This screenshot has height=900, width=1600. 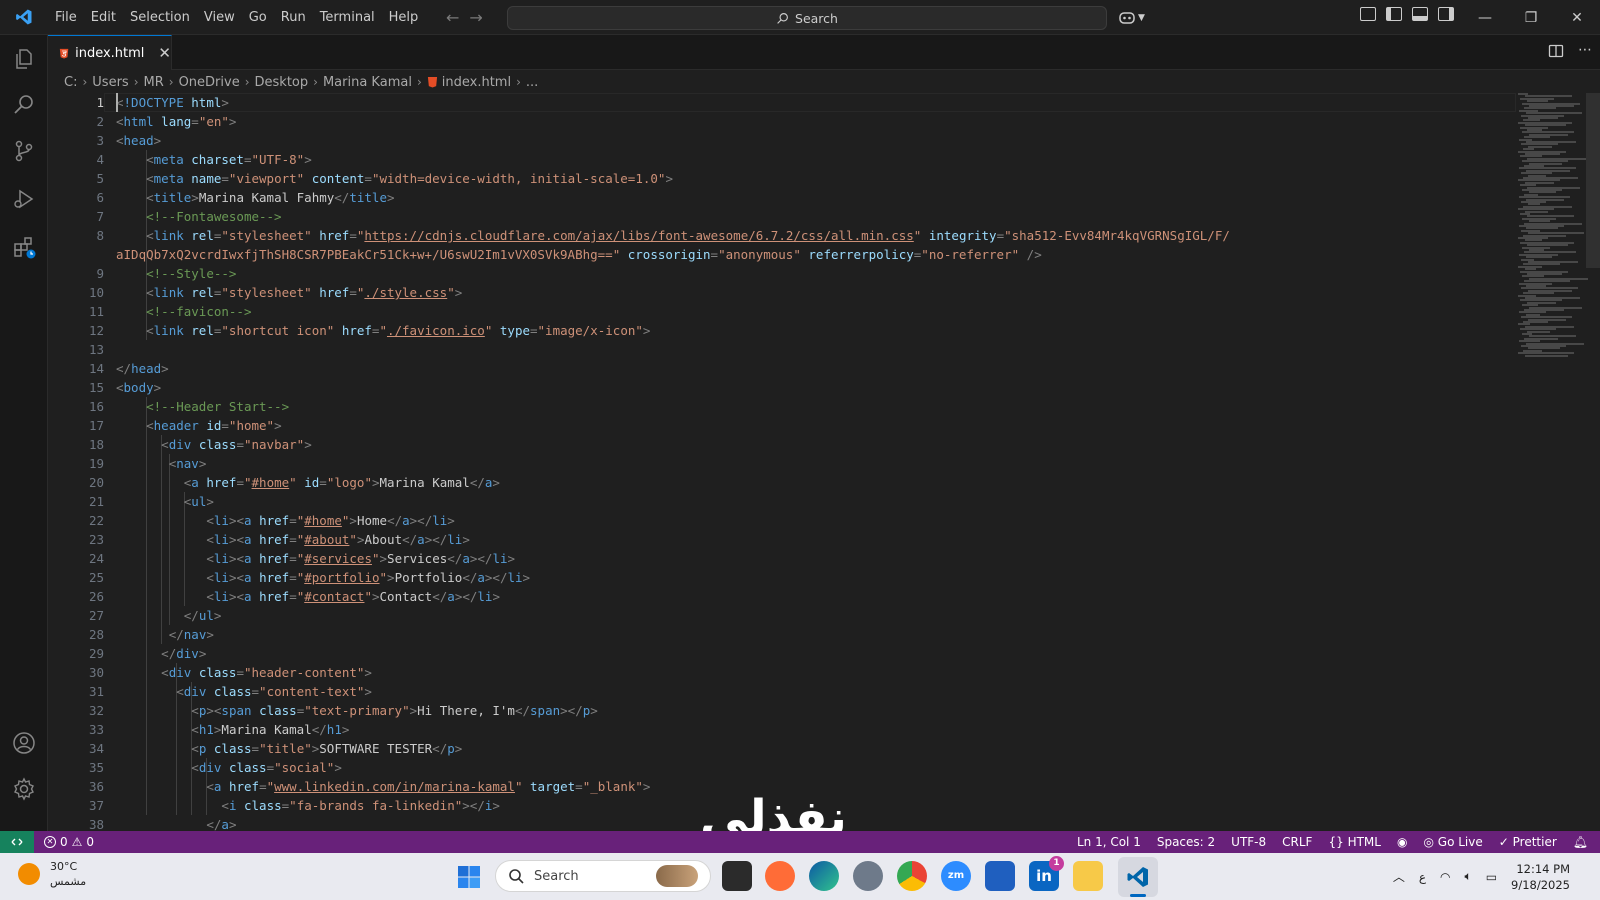 What do you see at coordinates (214, 425) in the screenshot?
I see `code-line: <header id="home">` at bounding box center [214, 425].